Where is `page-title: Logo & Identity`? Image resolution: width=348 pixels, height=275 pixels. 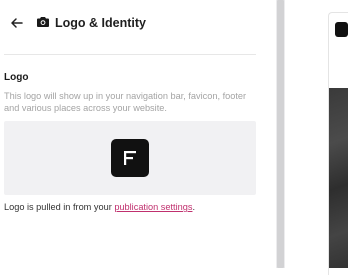
page-title: Logo & Identity is located at coordinates (100, 23).